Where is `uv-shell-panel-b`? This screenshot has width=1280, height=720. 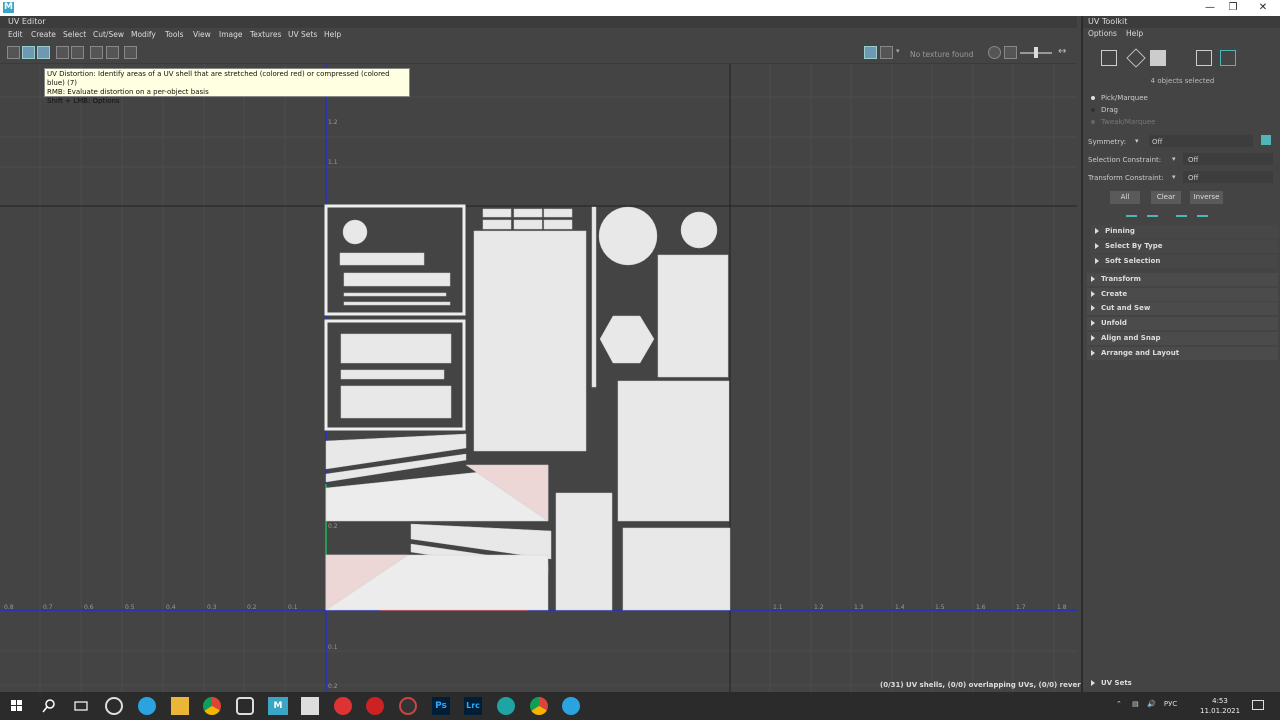
uv-shell-panel-b is located at coordinates (392, 374).